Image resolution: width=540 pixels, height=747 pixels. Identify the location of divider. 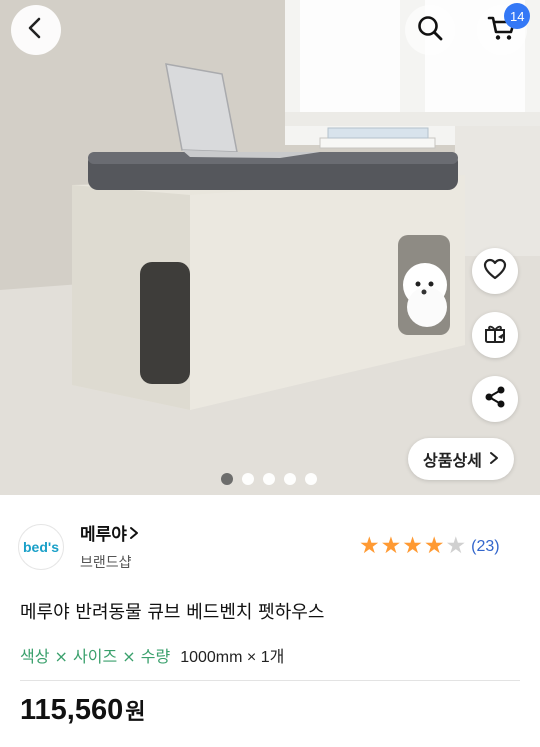
(270, 680).